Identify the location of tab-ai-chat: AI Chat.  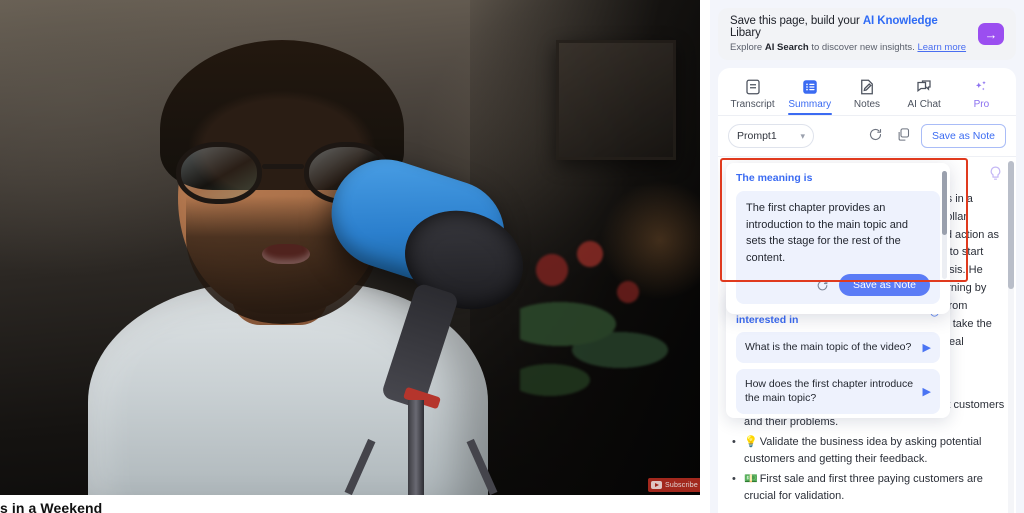
(924, 96).